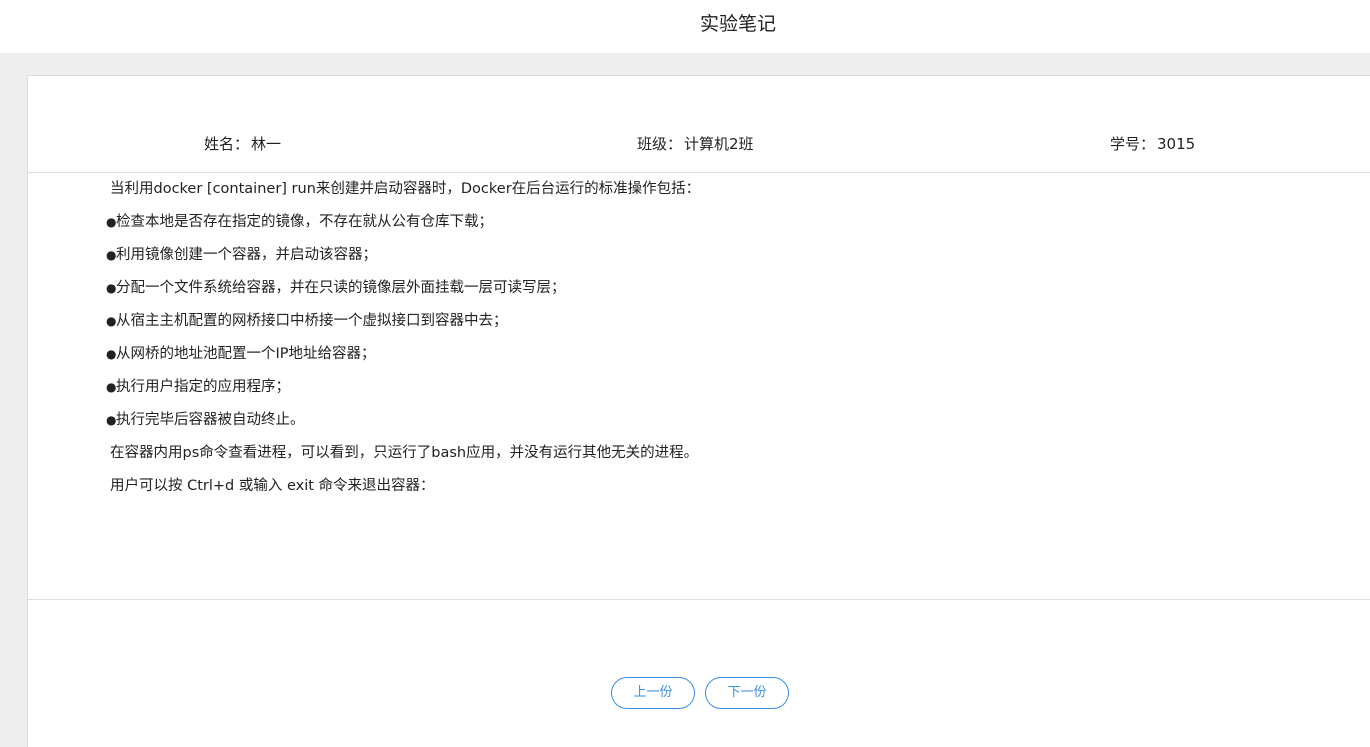  Describe the element at coordinates (706, 260) in the screenshot. I see `list-item: ●利用镜像创建一个容器，并启动该容器；` at that location.